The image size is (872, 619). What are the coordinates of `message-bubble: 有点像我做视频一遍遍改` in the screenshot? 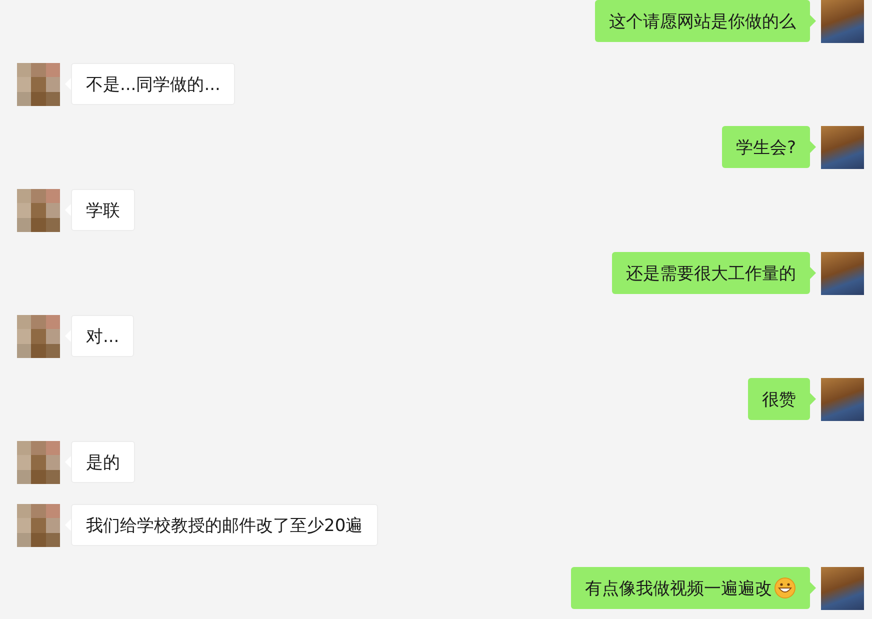 It's located at (690, 588).